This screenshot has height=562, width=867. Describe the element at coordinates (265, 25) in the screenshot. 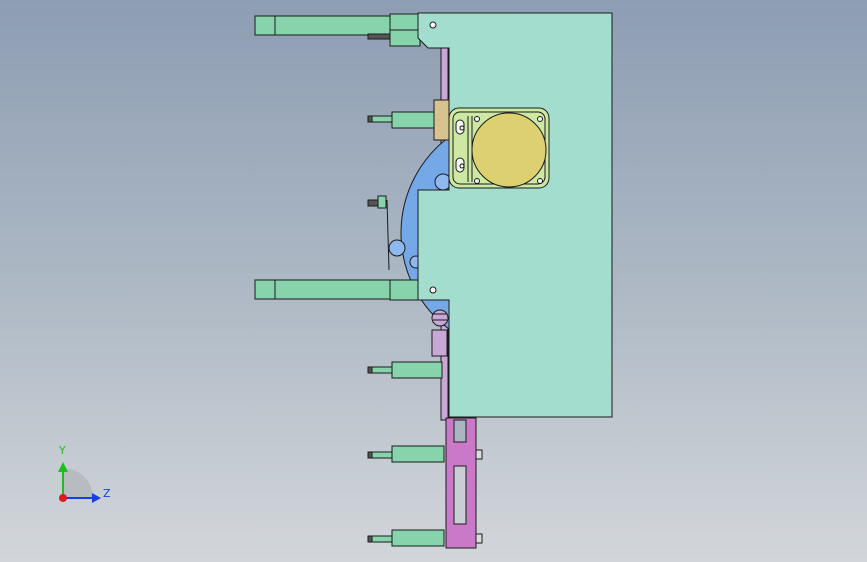

I see `long-arm-top-end` at that location.